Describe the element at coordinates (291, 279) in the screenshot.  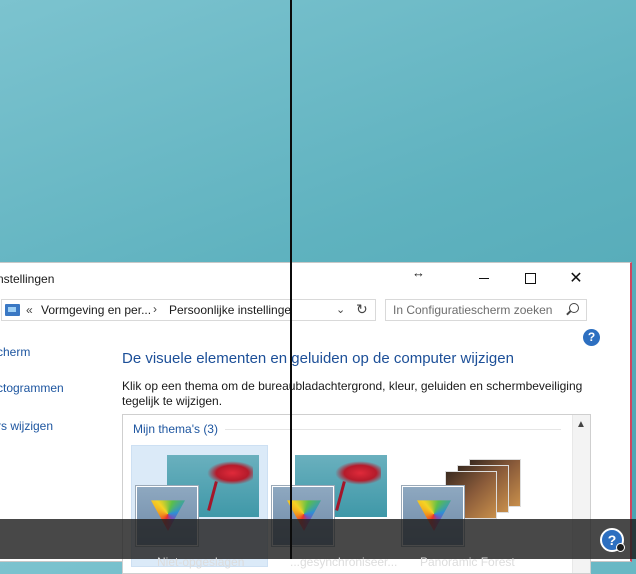
I see `screen-divider-line` at that location.